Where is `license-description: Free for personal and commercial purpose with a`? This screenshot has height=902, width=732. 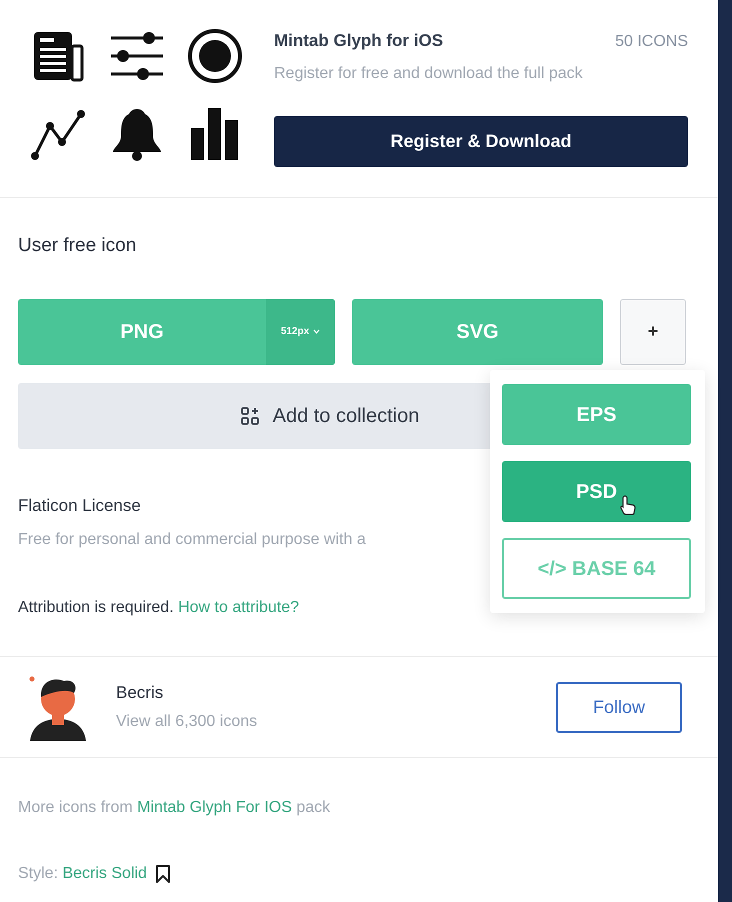
license-description: Free for personal and commercial purpose with a is located at coordinates (192, 540).